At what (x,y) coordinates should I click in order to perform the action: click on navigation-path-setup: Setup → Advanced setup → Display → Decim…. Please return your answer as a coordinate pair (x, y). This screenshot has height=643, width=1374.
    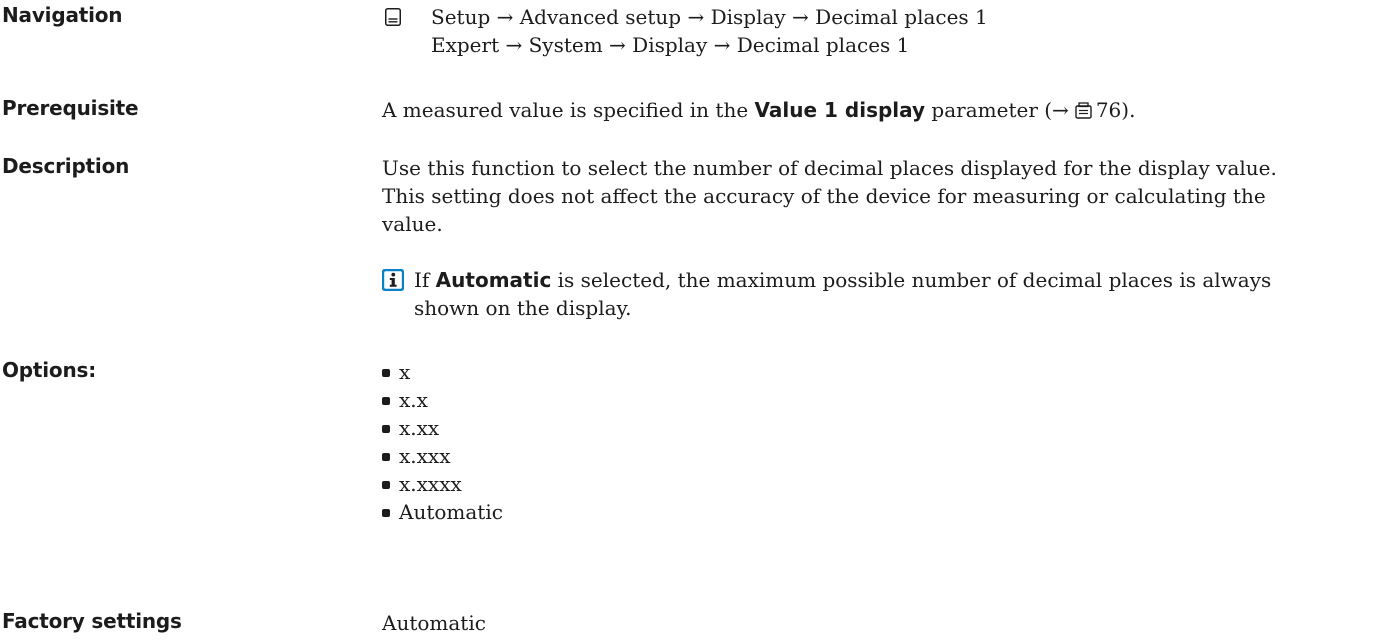
    Looking at the image, I should click on (709, 17).